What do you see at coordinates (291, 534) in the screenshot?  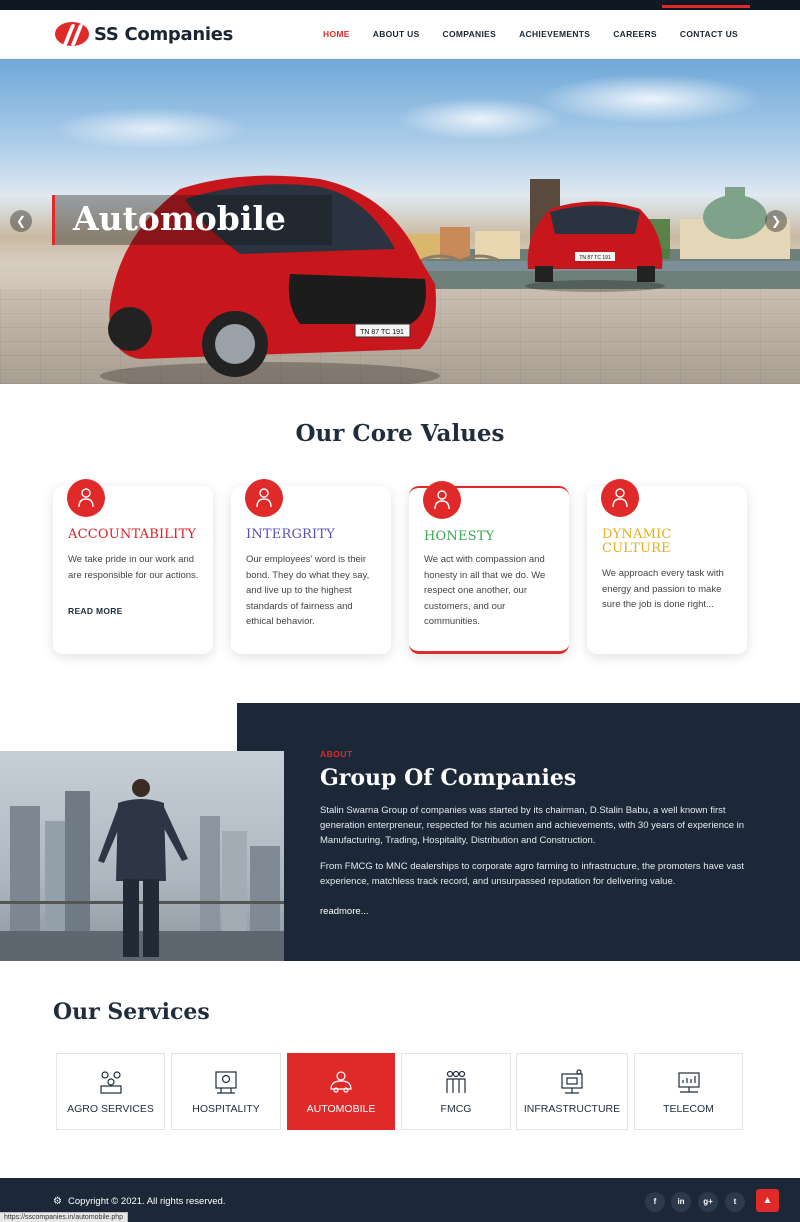 I see `value-title: INTERGRITY` at bounding box center [291, 534].